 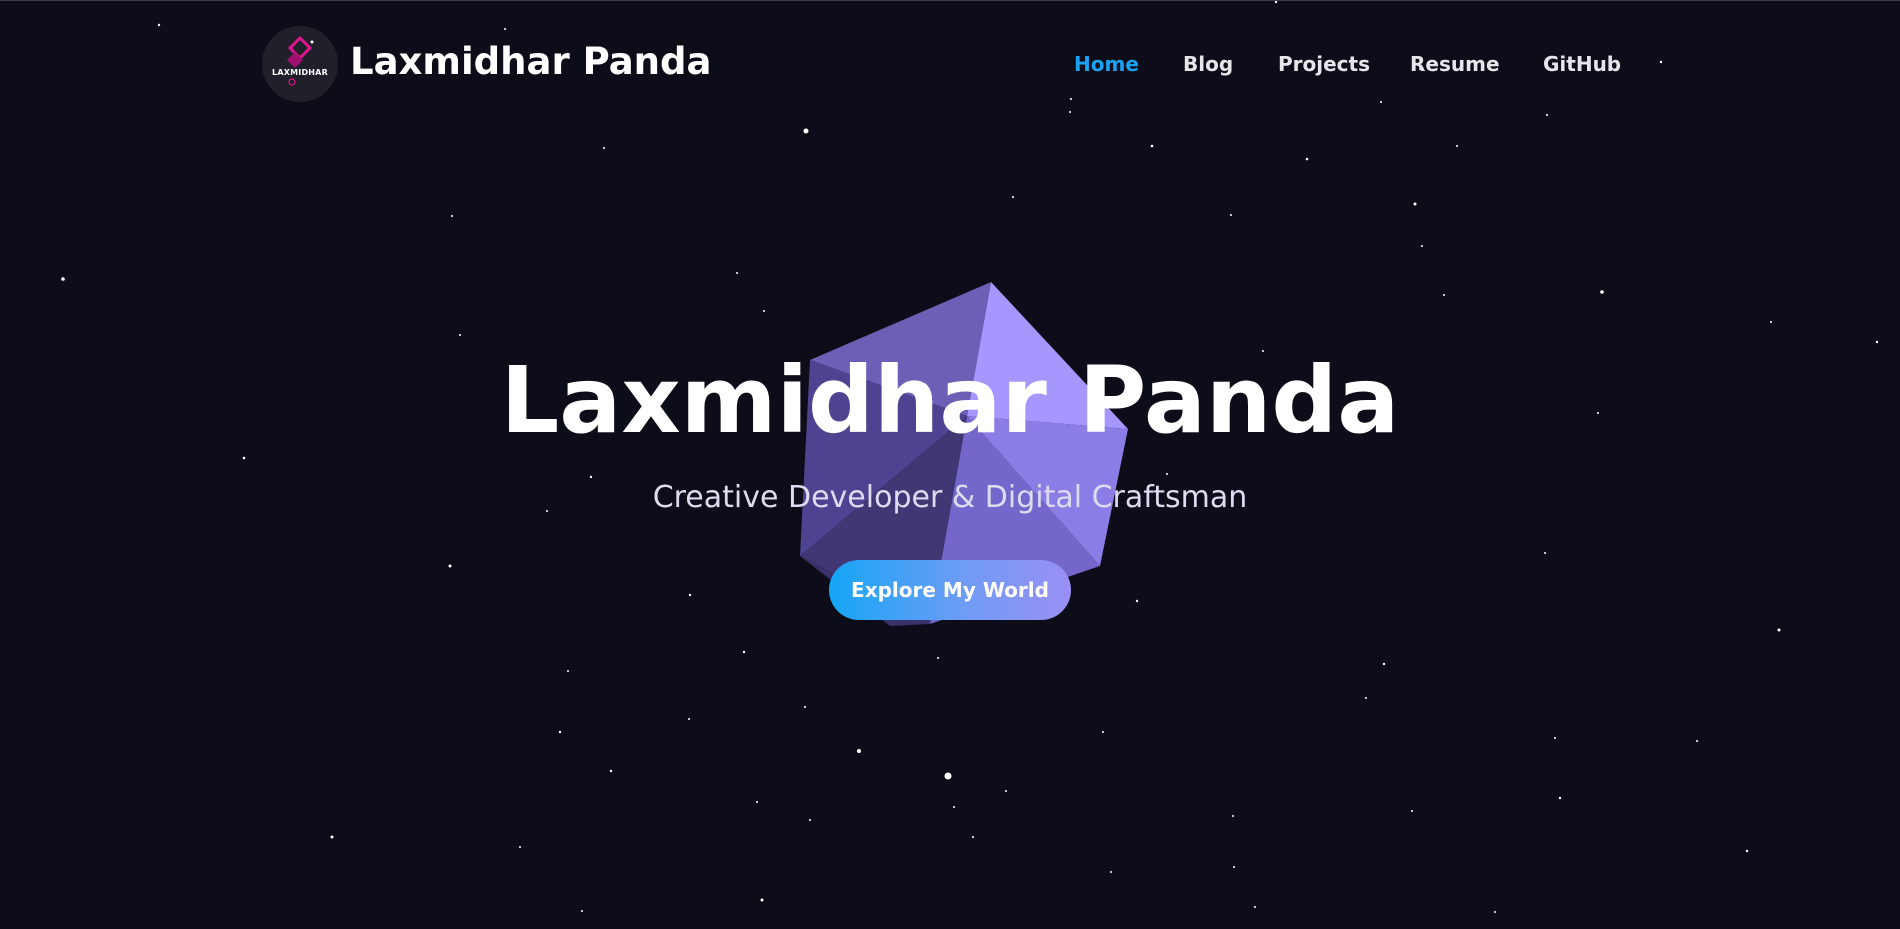 I want to click on nav-github: GitHub, so click(x=1582, y=64).